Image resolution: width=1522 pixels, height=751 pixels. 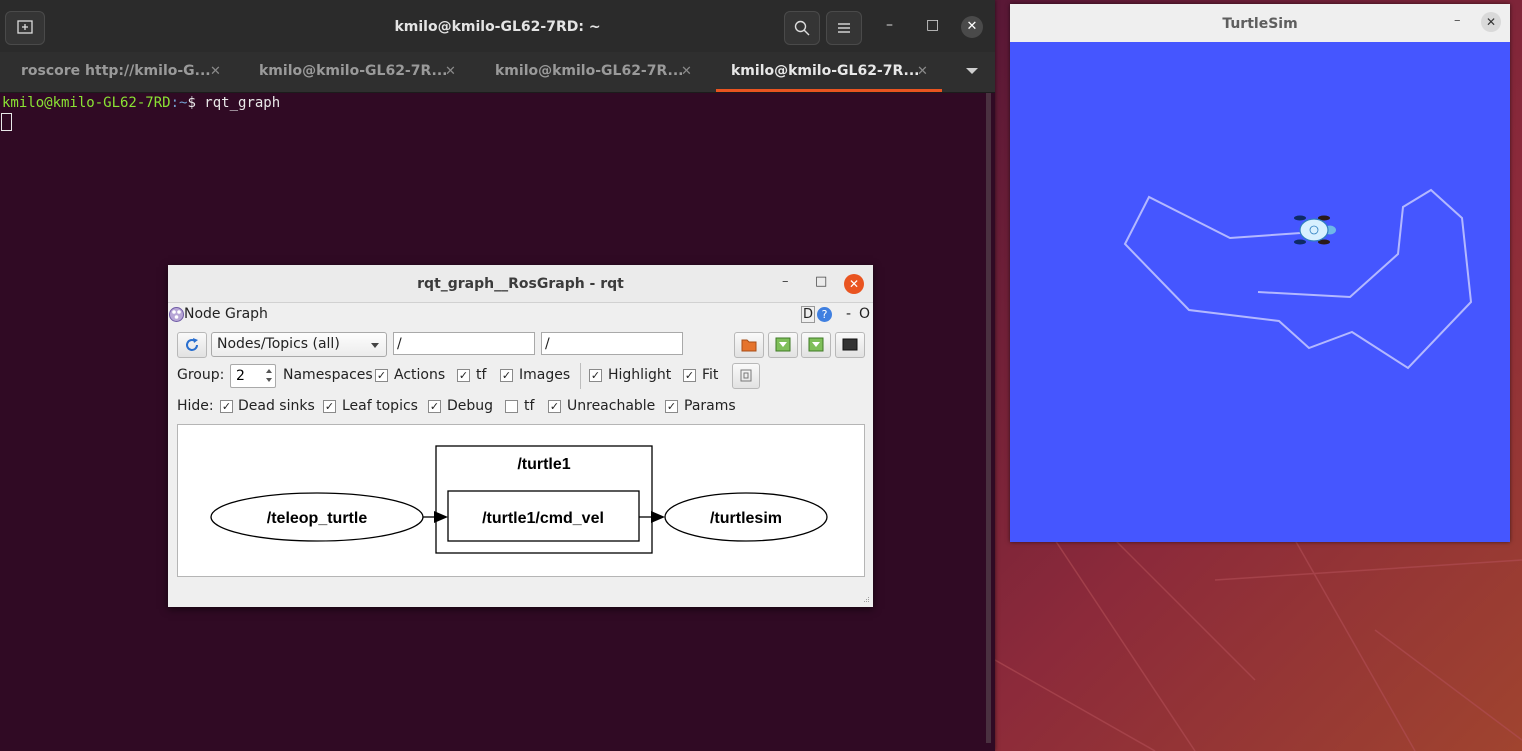 I want to click on spin-down-icon, so click(x=269, y=380).